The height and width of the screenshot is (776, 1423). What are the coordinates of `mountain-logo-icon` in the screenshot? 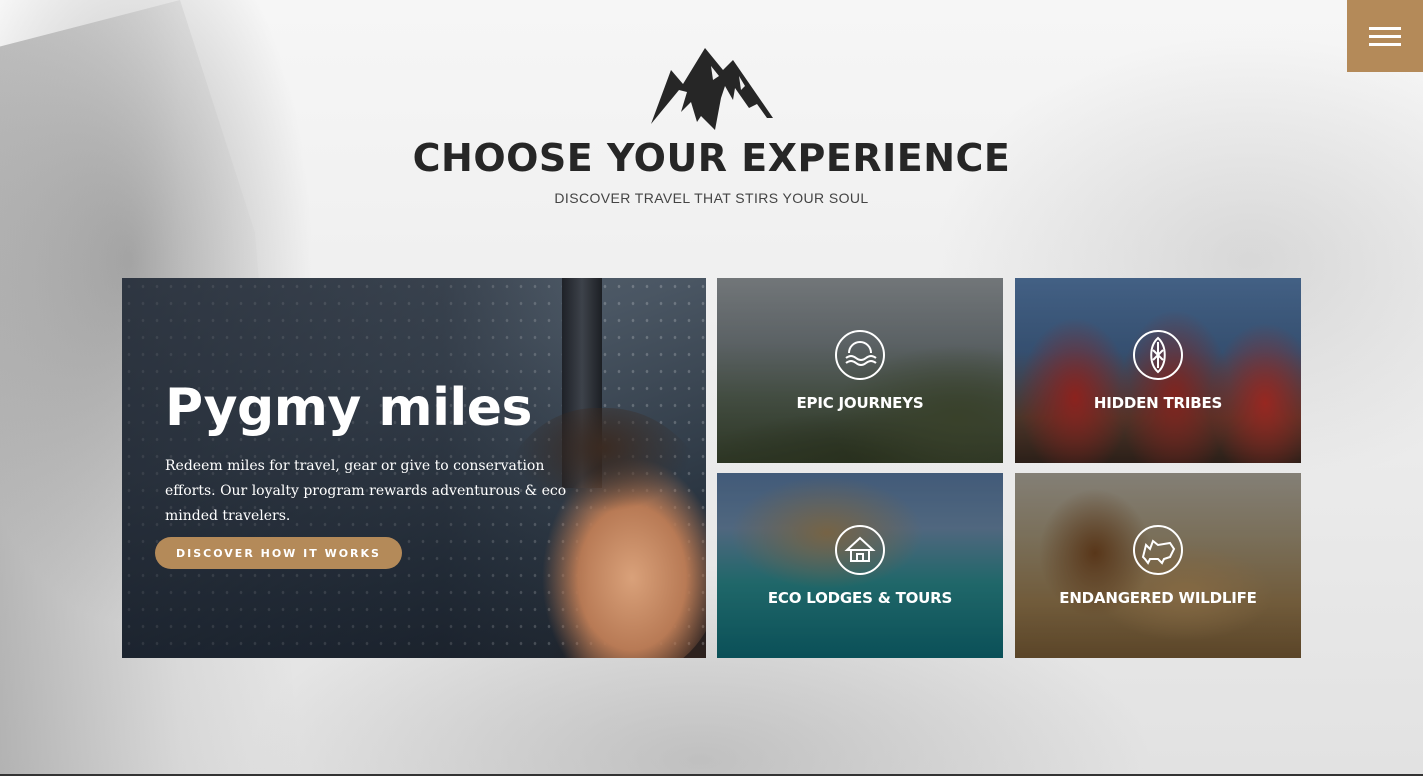 It's located at (711, 89).